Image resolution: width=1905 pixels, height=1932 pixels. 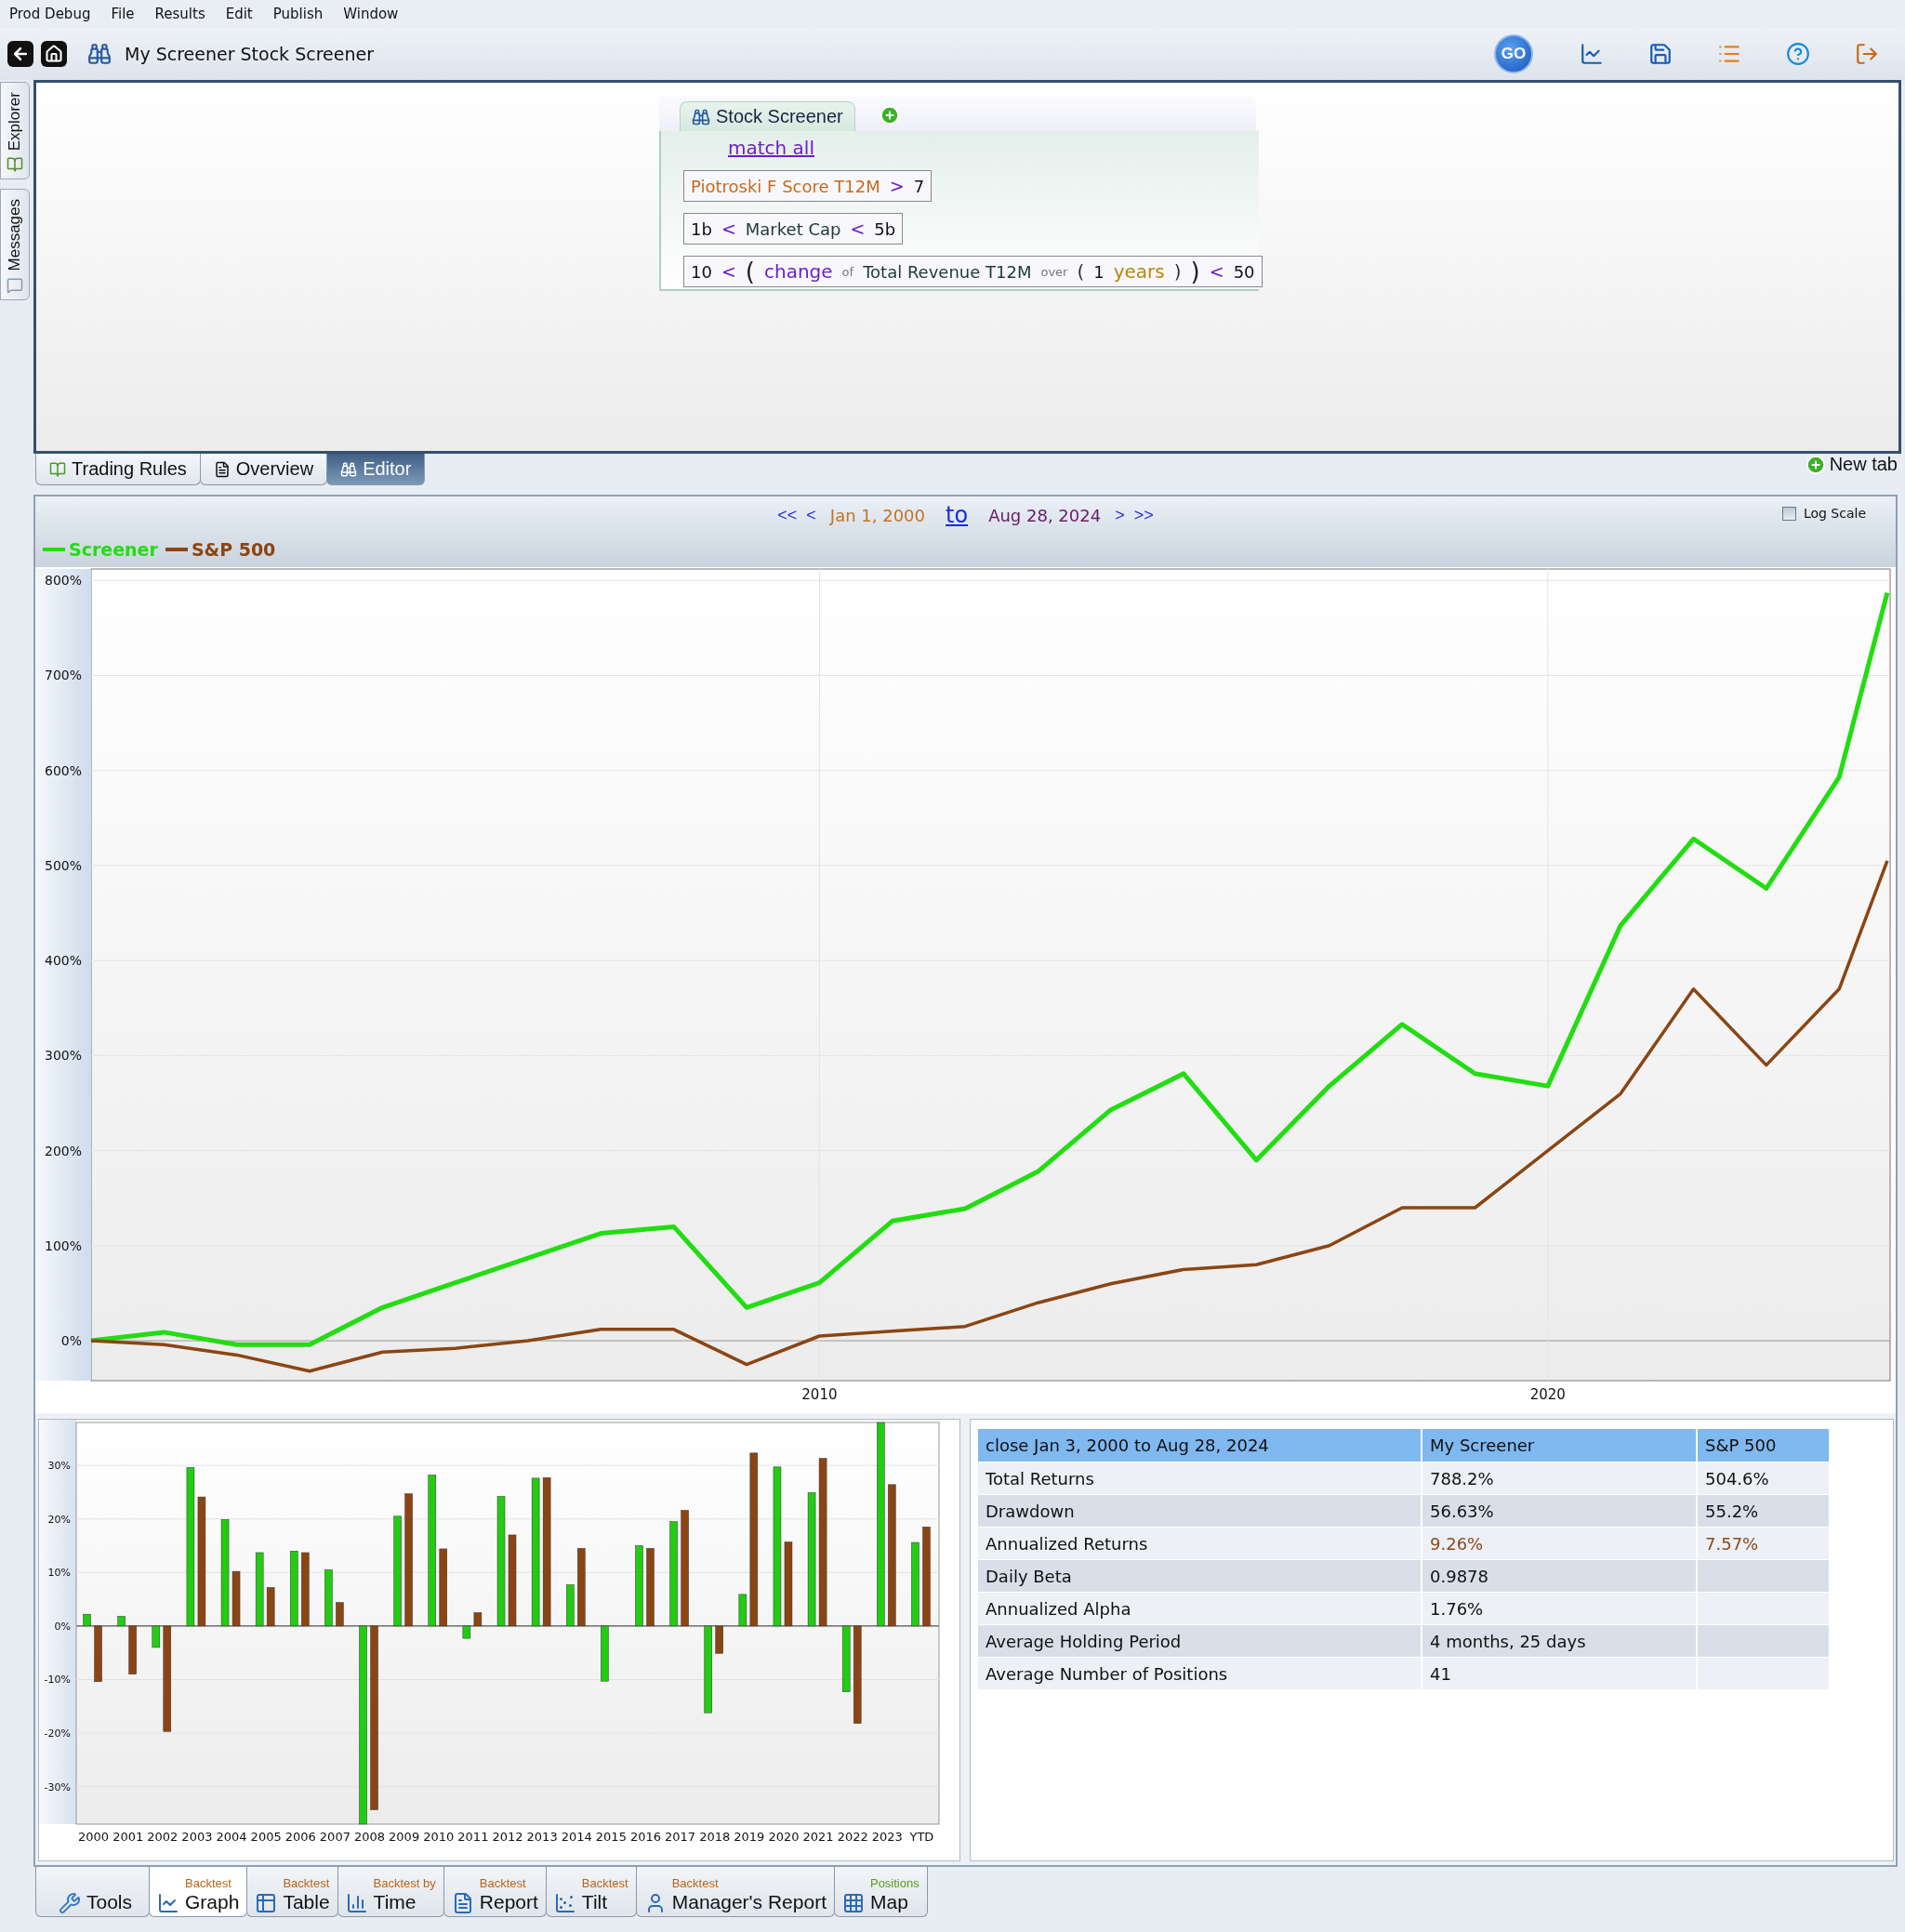 What do you see at coordinates (15, 131) in the screenshot?
I see `side-tab: Explorer` at bounding box center [15, 131].